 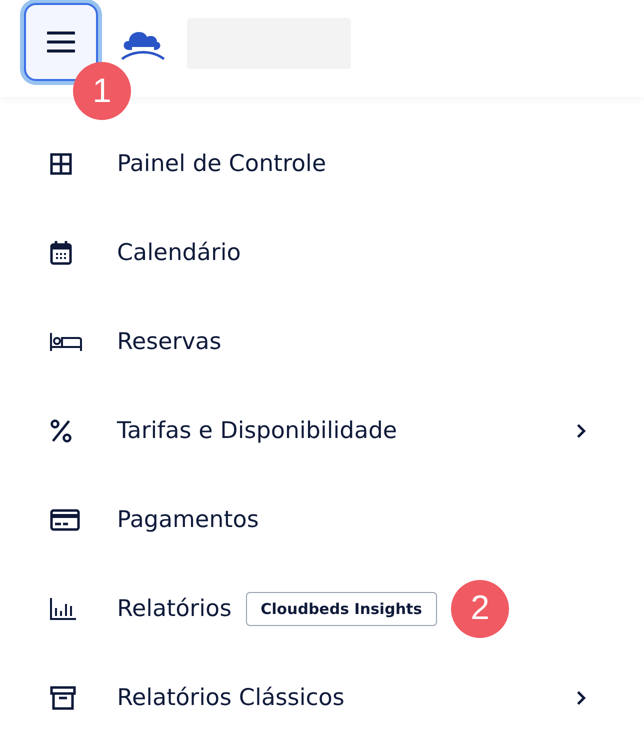 I want to click on menu-label: Relatórios, so click(x=174, y=609).